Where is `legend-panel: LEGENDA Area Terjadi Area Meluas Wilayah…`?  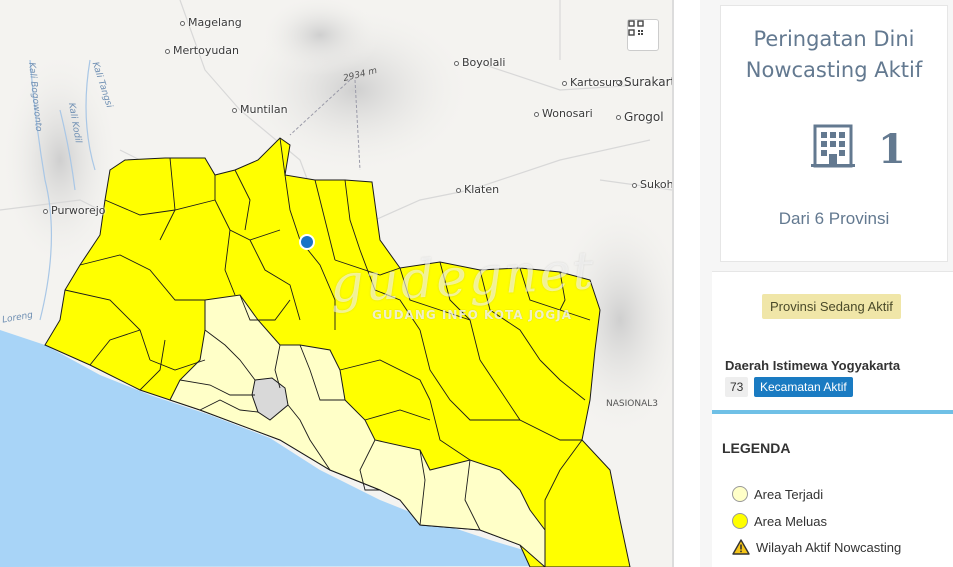 legend-panel: LEGENDA Area Terjadi Area Meluas Wilayah… is located at coordinates (832, 490).